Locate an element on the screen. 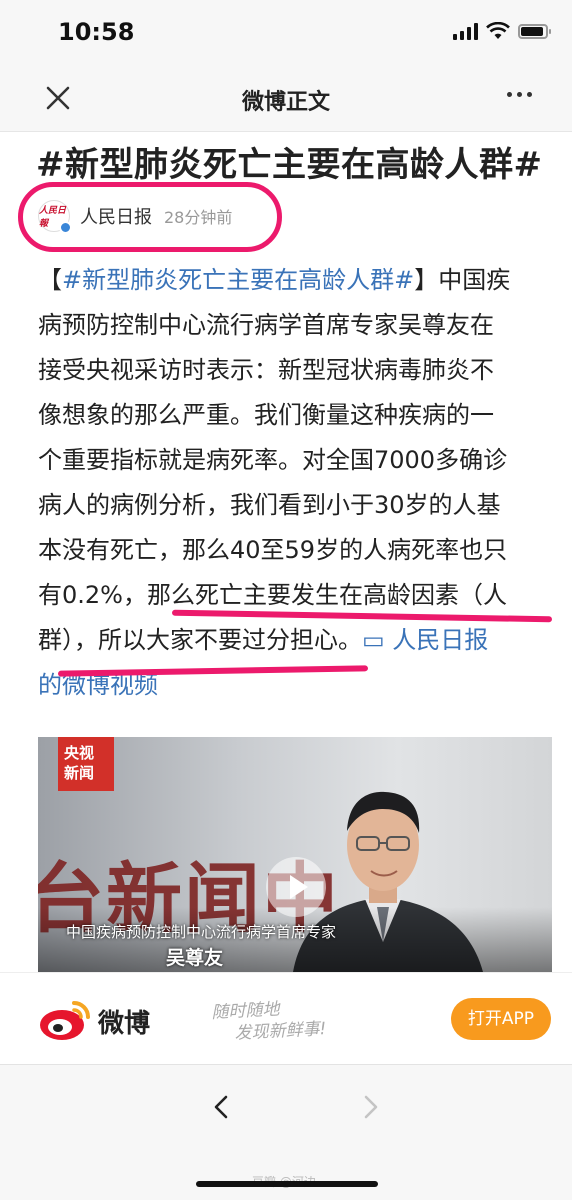 The image size is (572, 1200). weibo-logo-icon is located at coordinates (65, 1020).